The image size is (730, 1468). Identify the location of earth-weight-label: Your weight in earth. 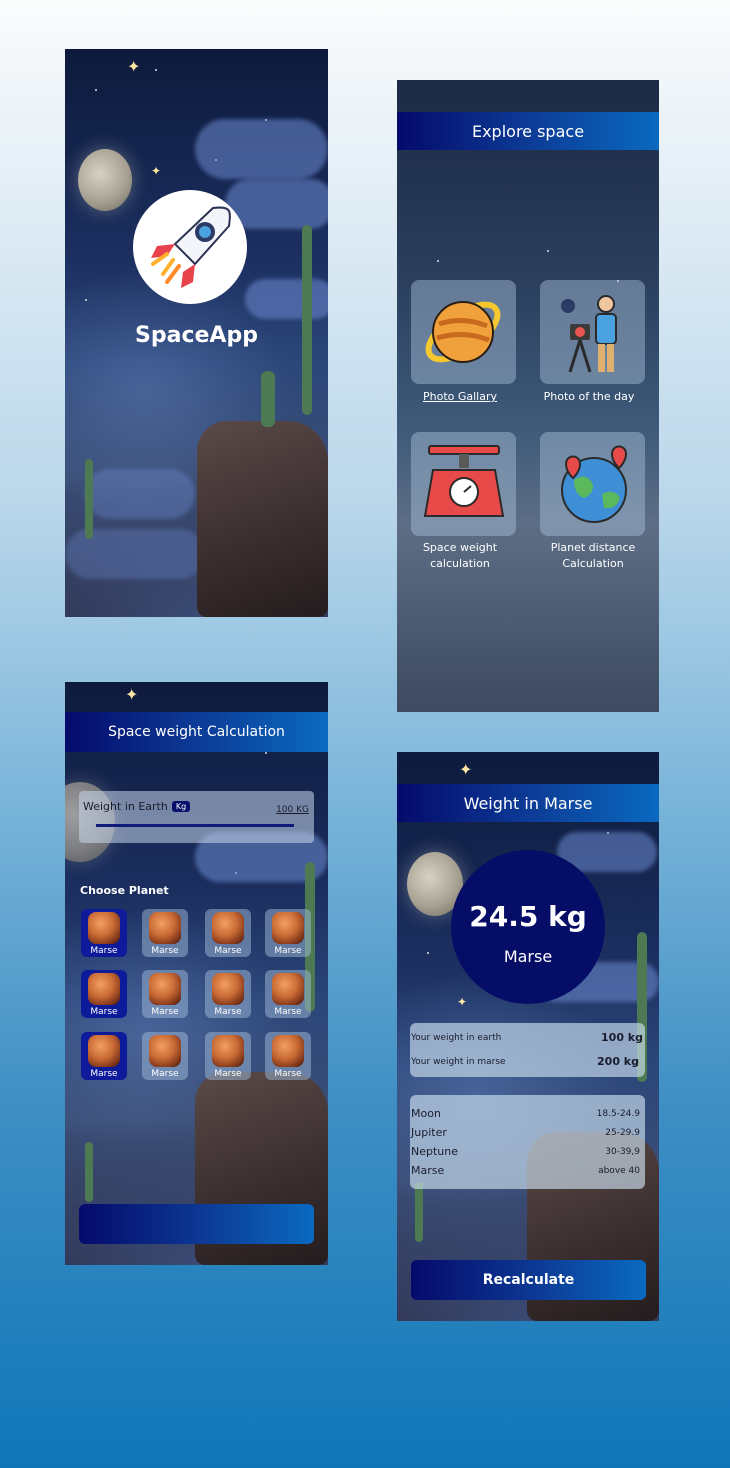
(456, 1037).